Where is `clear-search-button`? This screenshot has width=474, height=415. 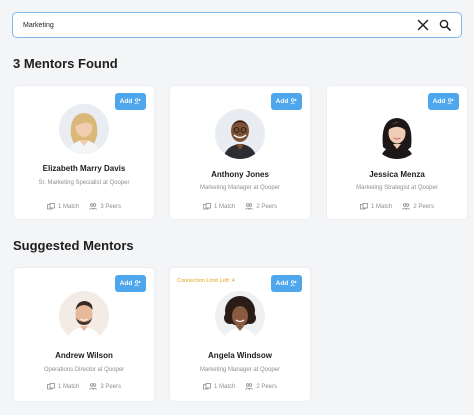
clear-search-button is located at coordinates (423, 25).